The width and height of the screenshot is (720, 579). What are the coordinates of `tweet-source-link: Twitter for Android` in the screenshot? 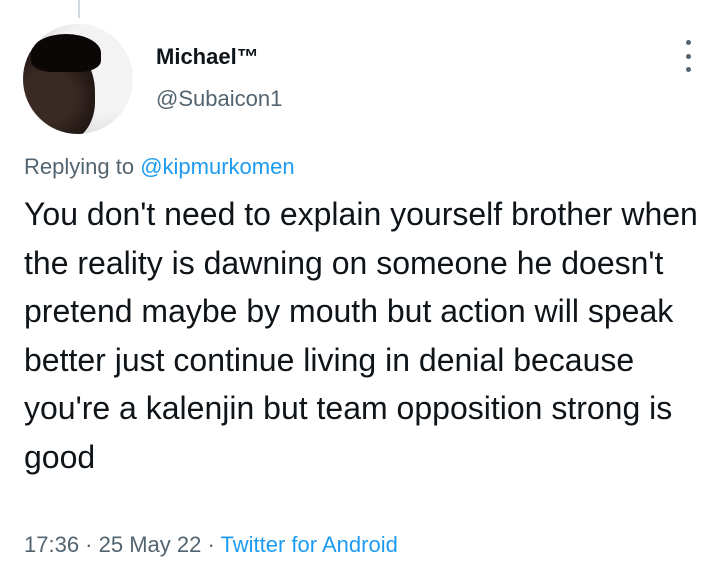 It's located at (309, 544).